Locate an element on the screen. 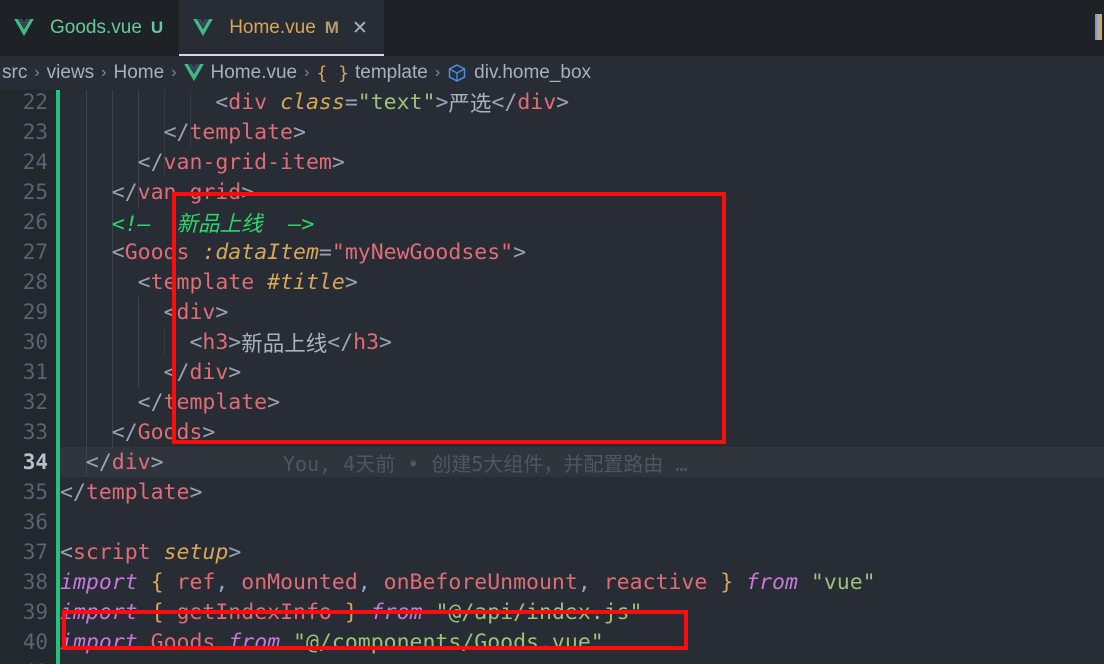 The height and width of the screenshot is (664, 1104). code-line: 27 < Goods :dataItem = "myNewGoodses" > is located at coordinates (552, 252).